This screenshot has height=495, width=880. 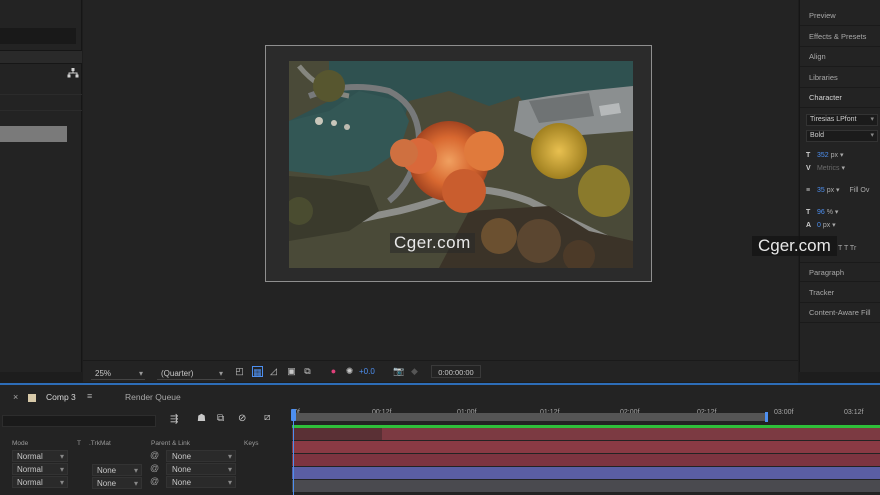 What do you see at coordinates (118, 373) in the screenshot?
I see `zoom-select: 25% ▾` at bounding box center [118, 373].